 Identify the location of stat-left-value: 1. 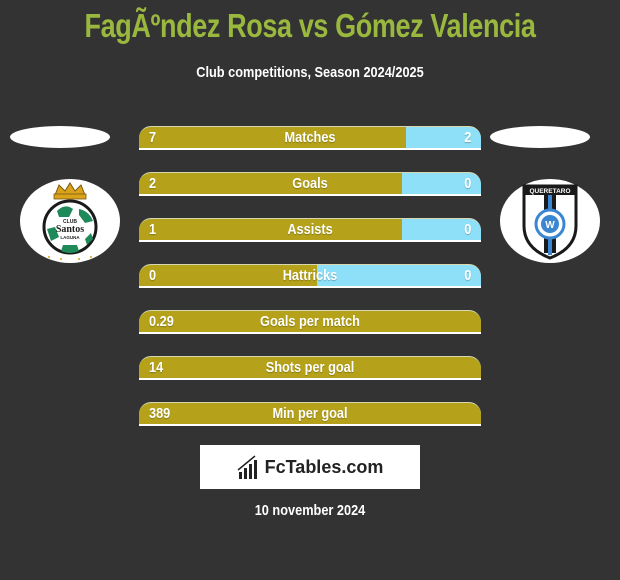
(153, 229).